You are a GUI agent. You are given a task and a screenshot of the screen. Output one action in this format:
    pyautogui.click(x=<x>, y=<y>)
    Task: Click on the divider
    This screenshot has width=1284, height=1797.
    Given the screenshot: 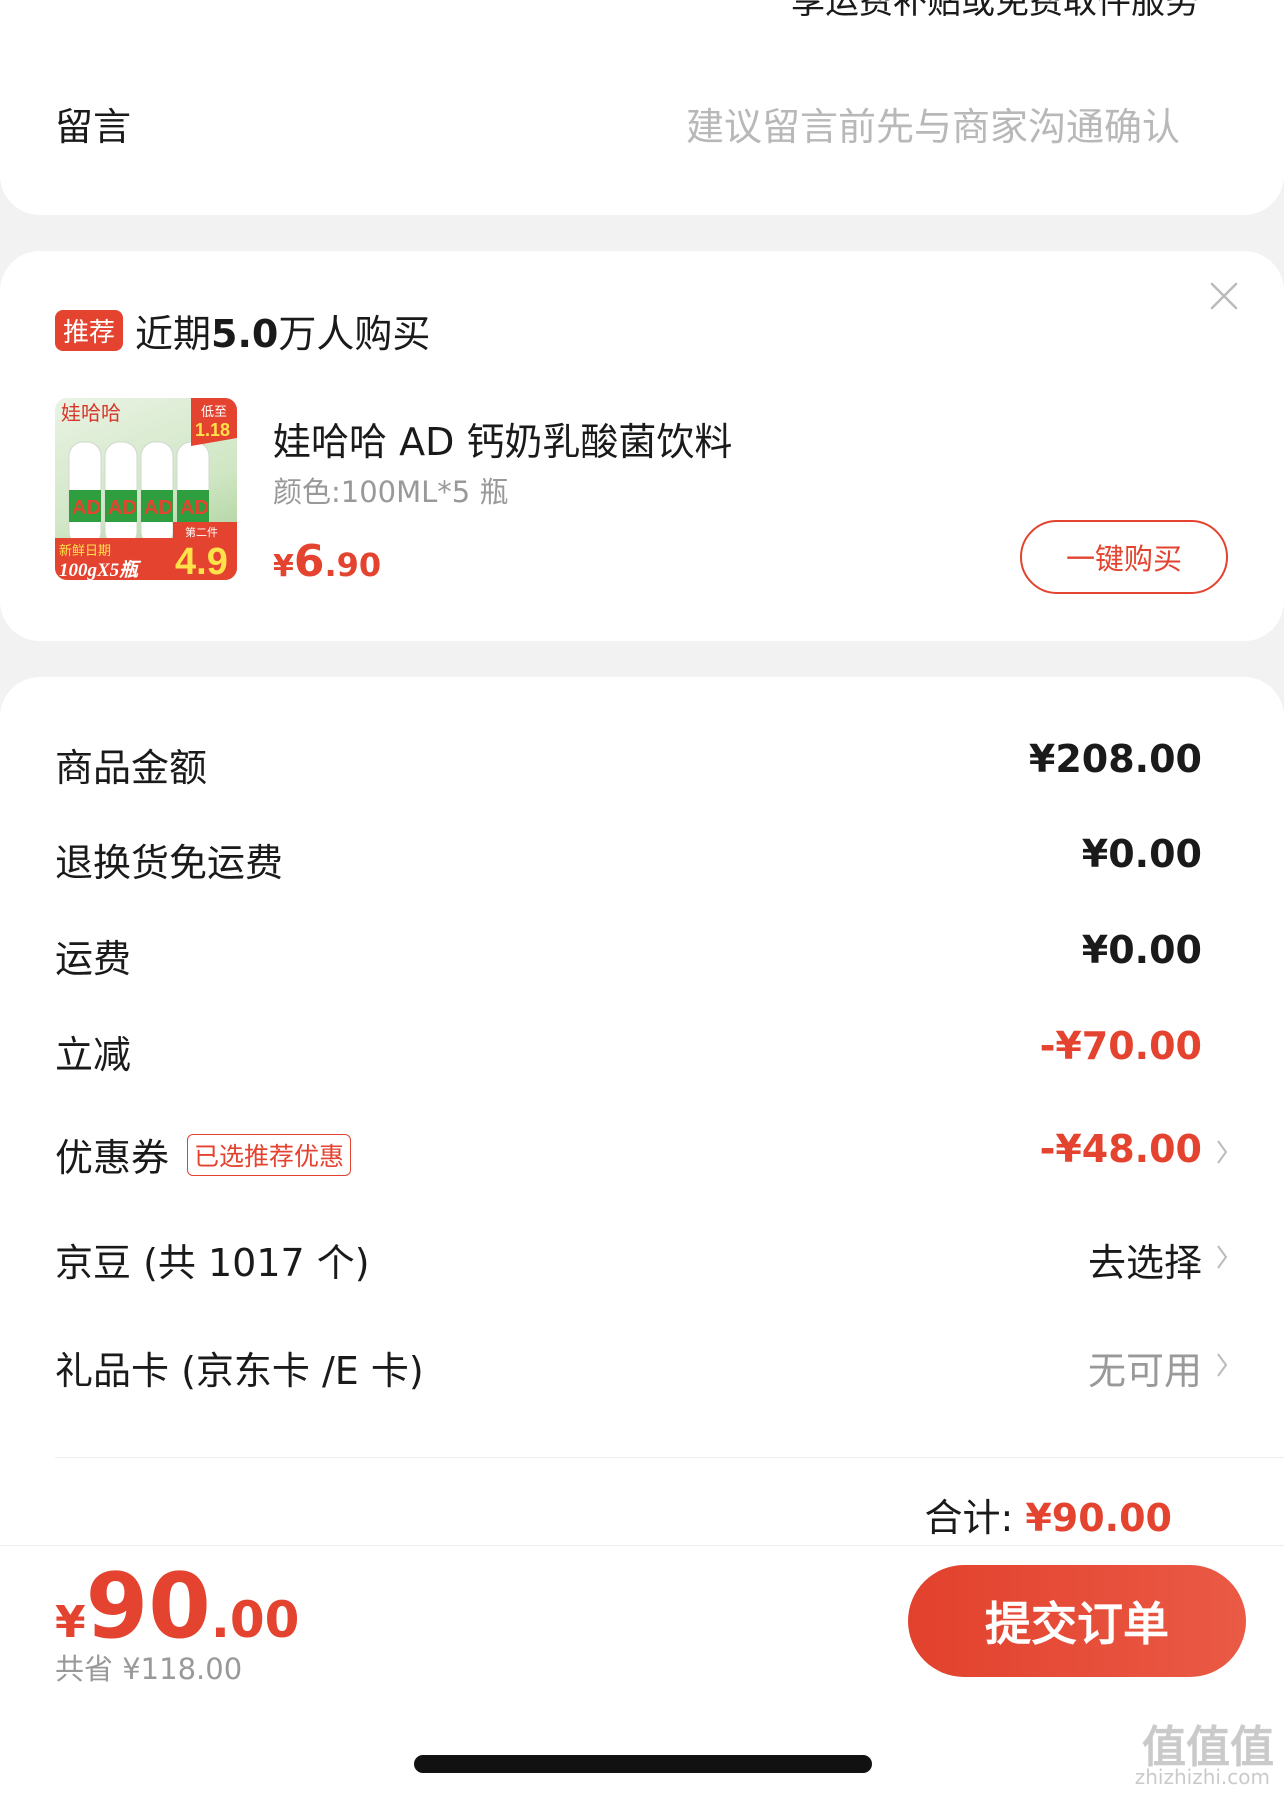 What is the action you would take?
    pyautogui.click(x=669, y=1457)
    